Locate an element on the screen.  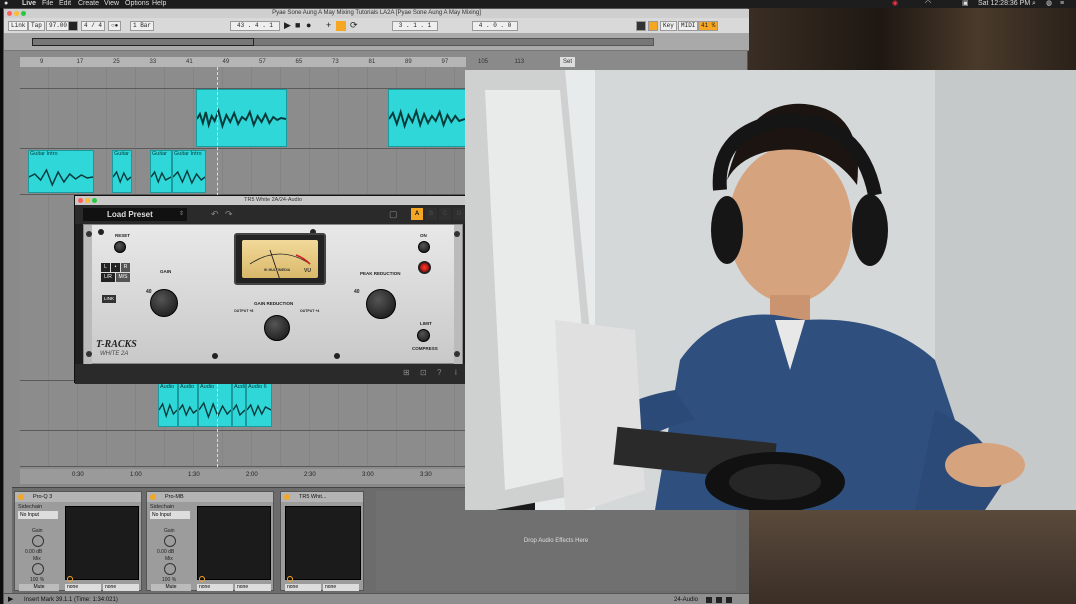
keyboard-icon is located at coordinates (653, 26).